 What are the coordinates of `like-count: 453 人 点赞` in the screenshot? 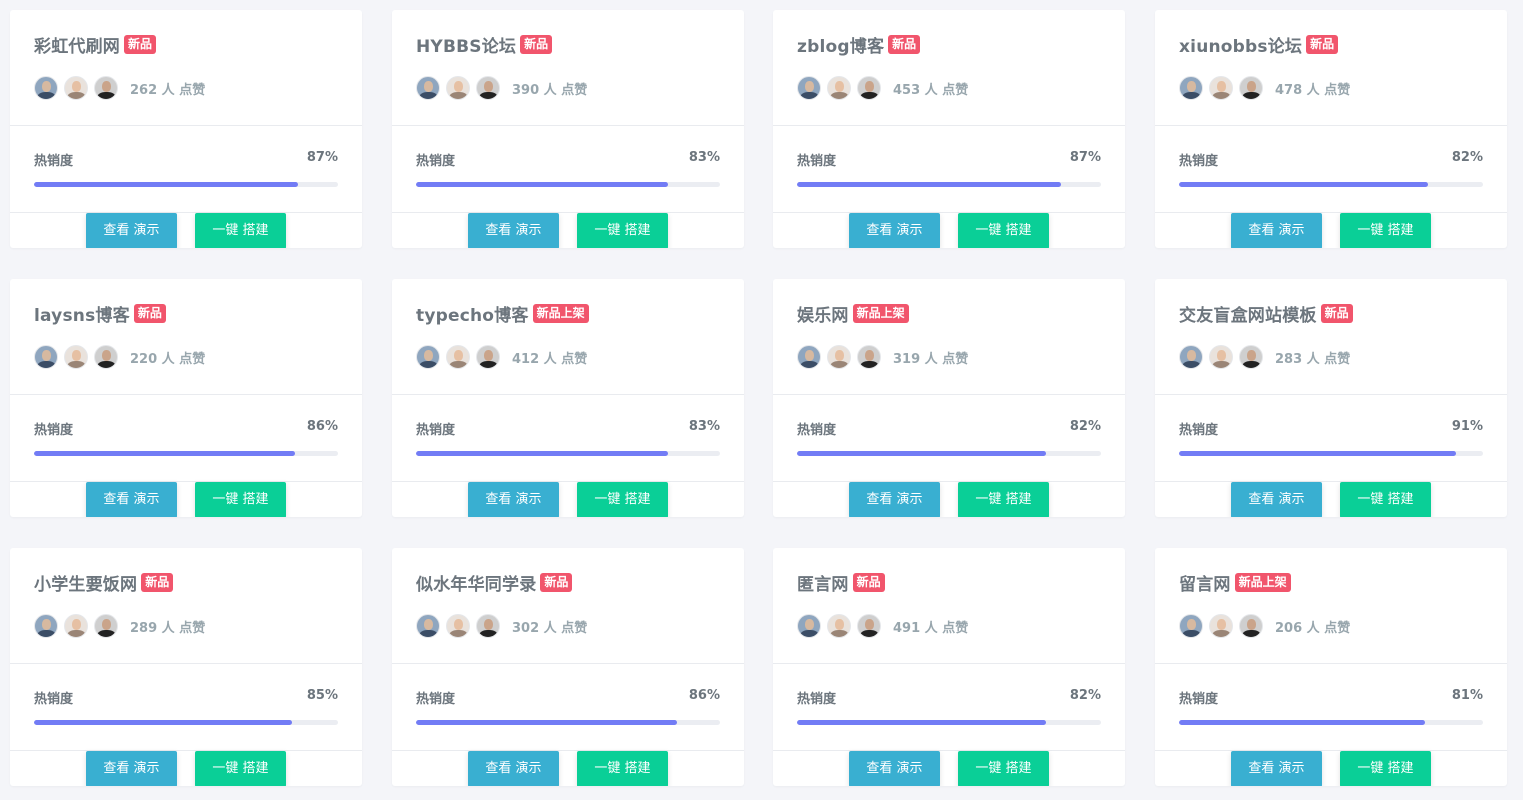 It's located at (931, 90).